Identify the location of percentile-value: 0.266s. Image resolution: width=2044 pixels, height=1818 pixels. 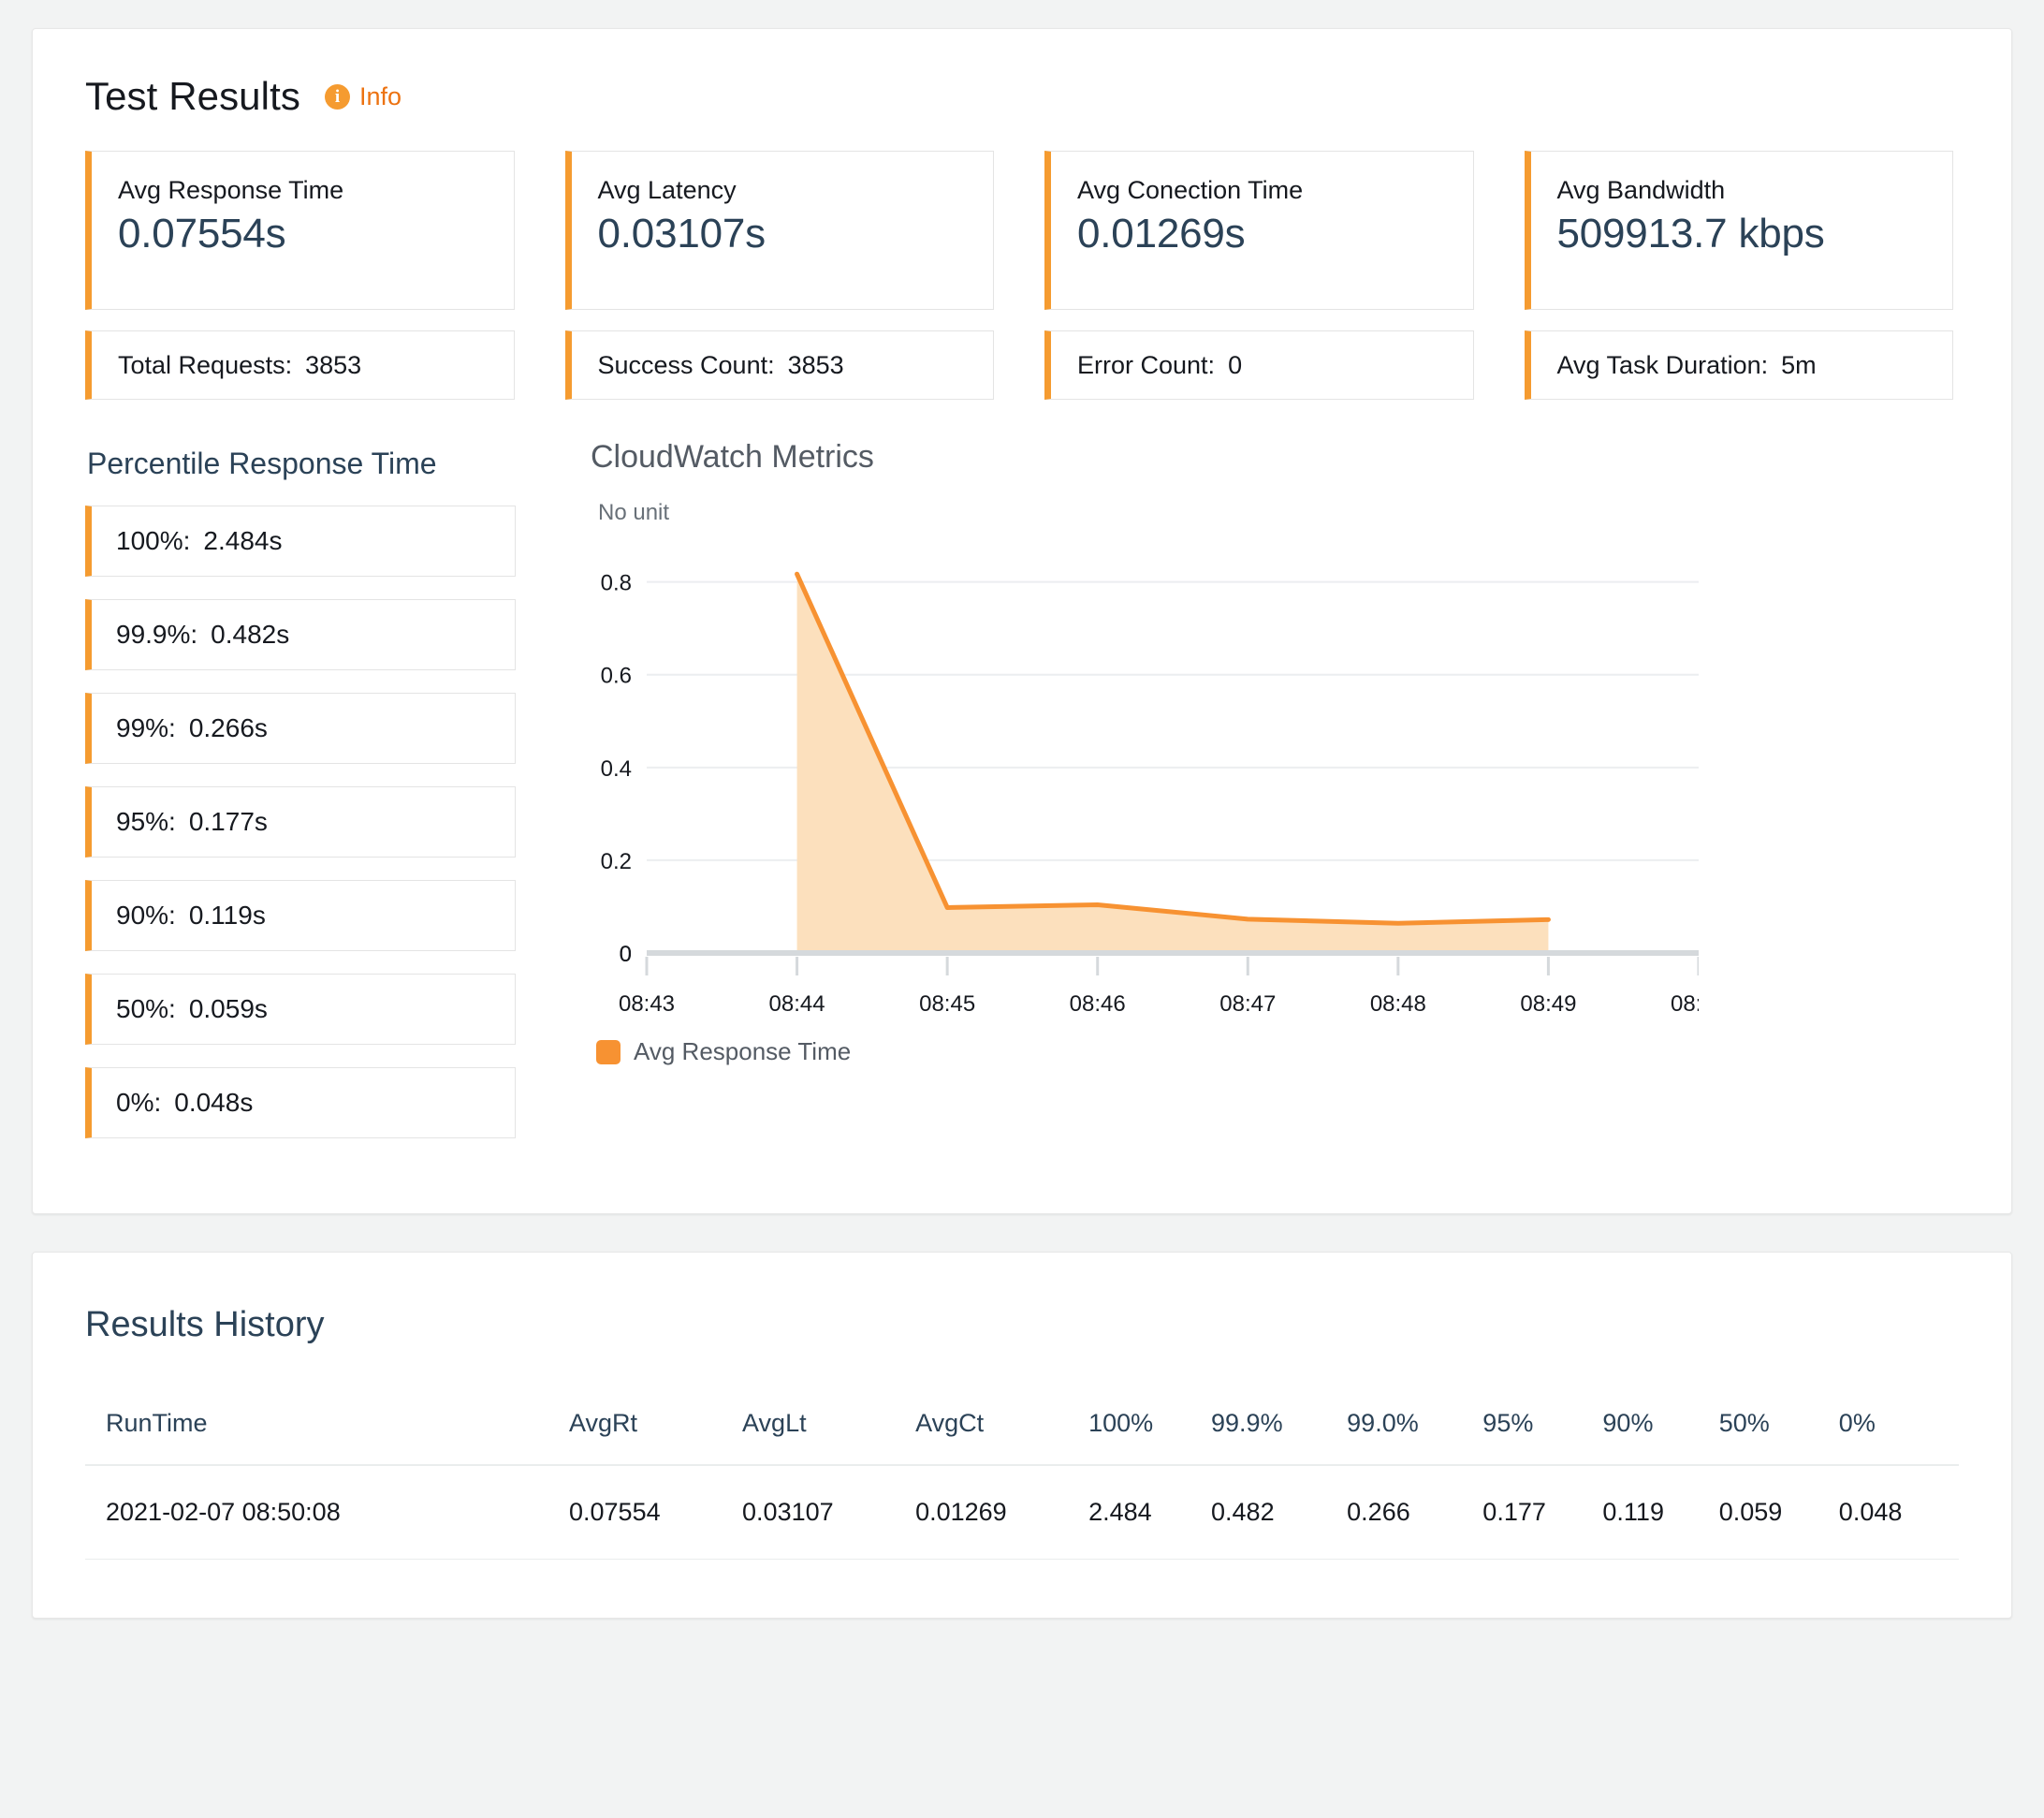
(228, 728).